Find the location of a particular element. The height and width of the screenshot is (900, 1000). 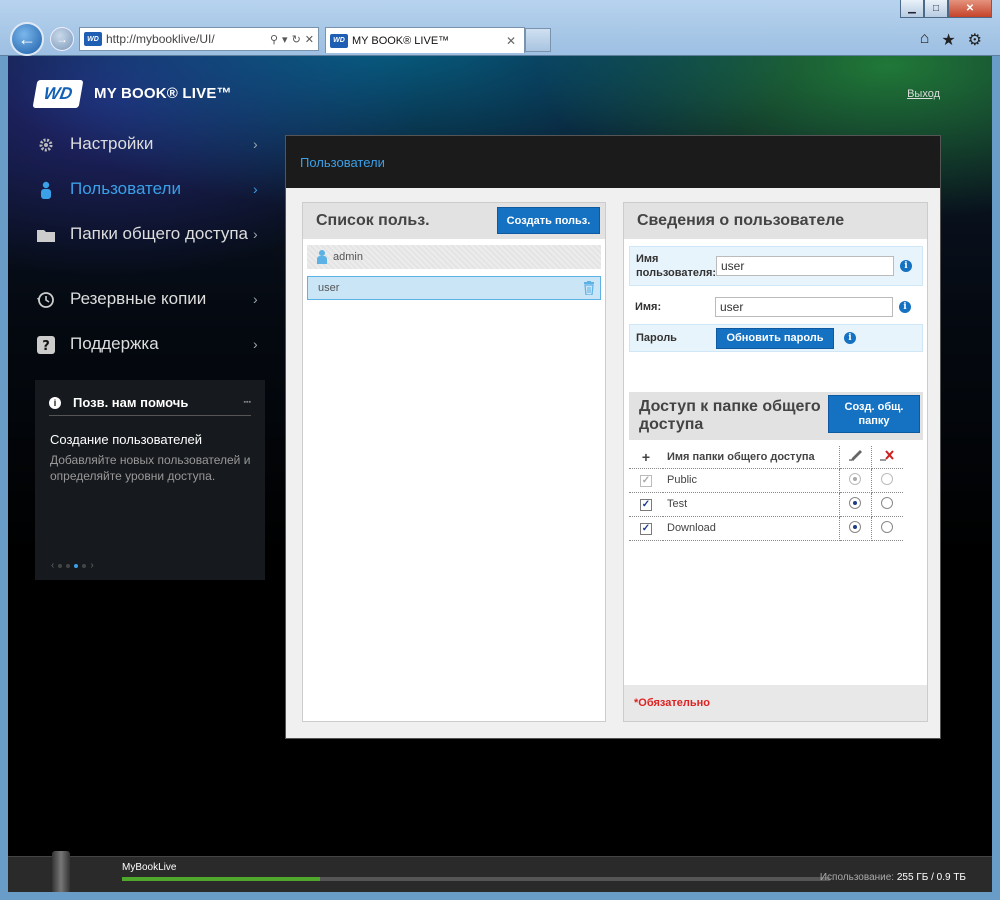

nav-label: Резервные копии is located at coordinates (138, 298).